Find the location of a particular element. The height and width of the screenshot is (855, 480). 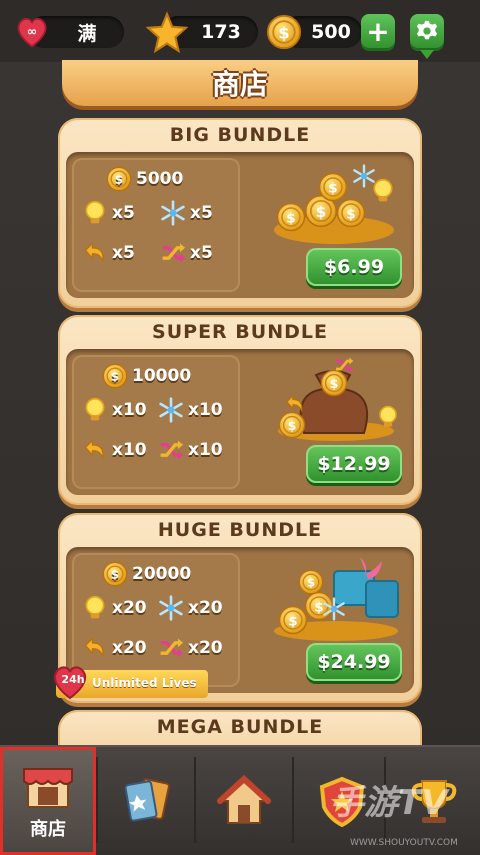

buy-button: $24.99 is located at coordinates (354, 662).